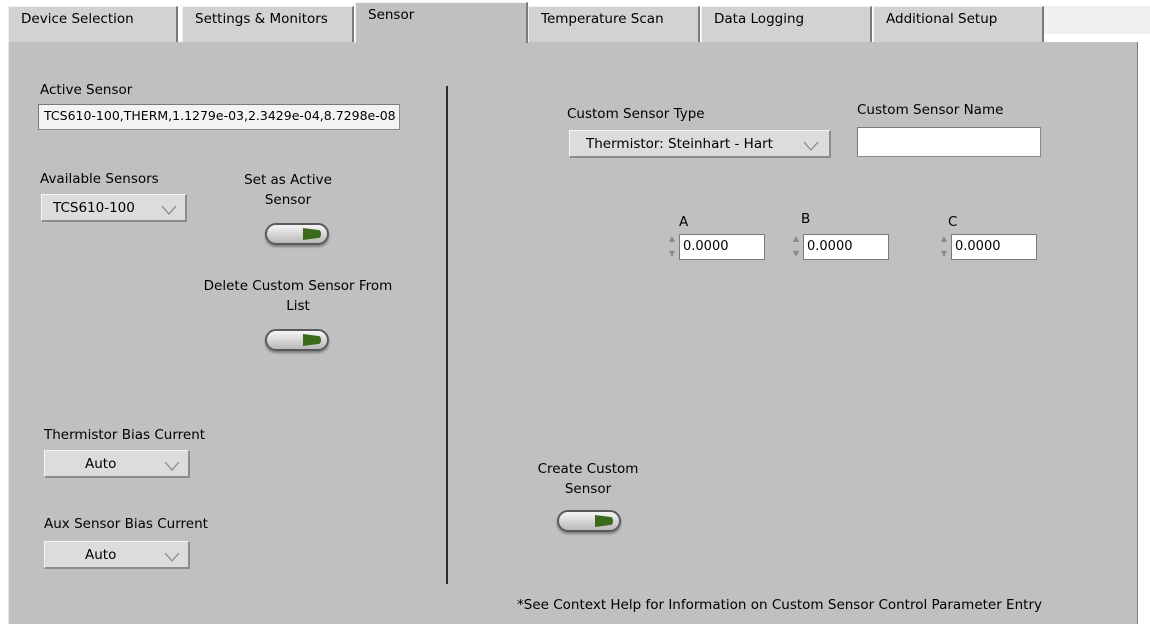 This screenshot has width=1150, height=626. What do you see at coordinates (846, 247) in the screenshot?
I see `coef-b-input: 0.0000` at bounding box center [846, 247].